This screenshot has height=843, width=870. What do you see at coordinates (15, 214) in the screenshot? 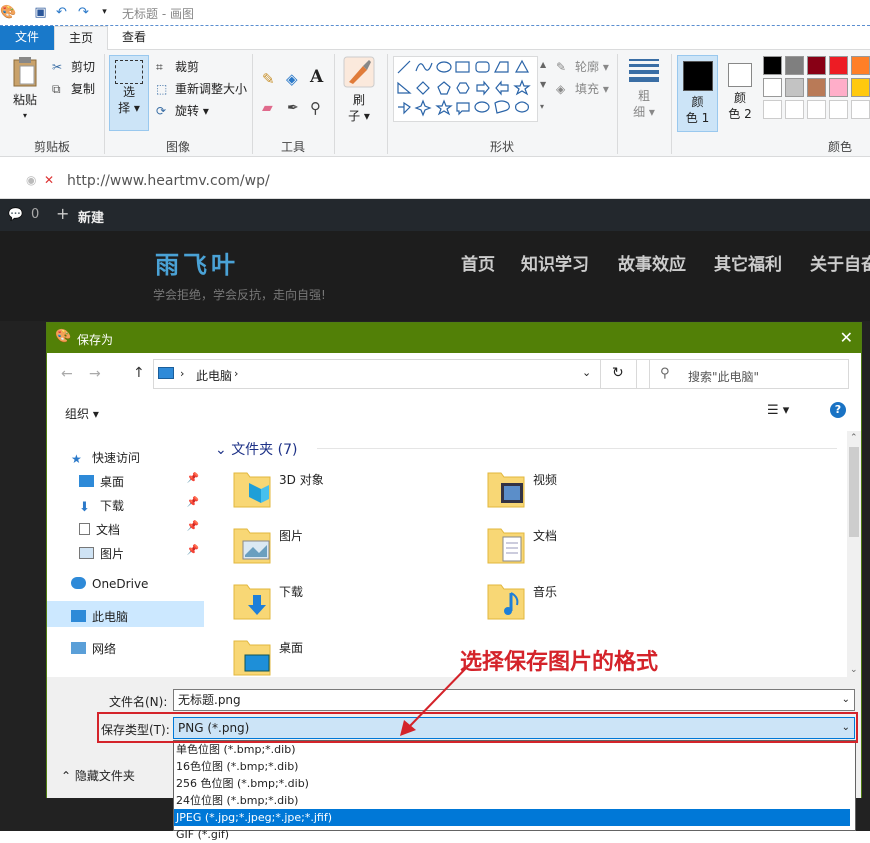
I see `comment-icon: 💬` at bounding box center [15, 214].